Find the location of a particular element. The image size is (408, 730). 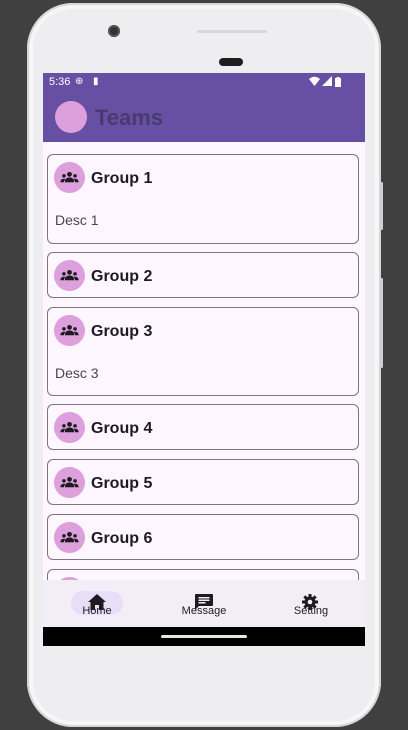

avatar is located at coordinates (71, 117).